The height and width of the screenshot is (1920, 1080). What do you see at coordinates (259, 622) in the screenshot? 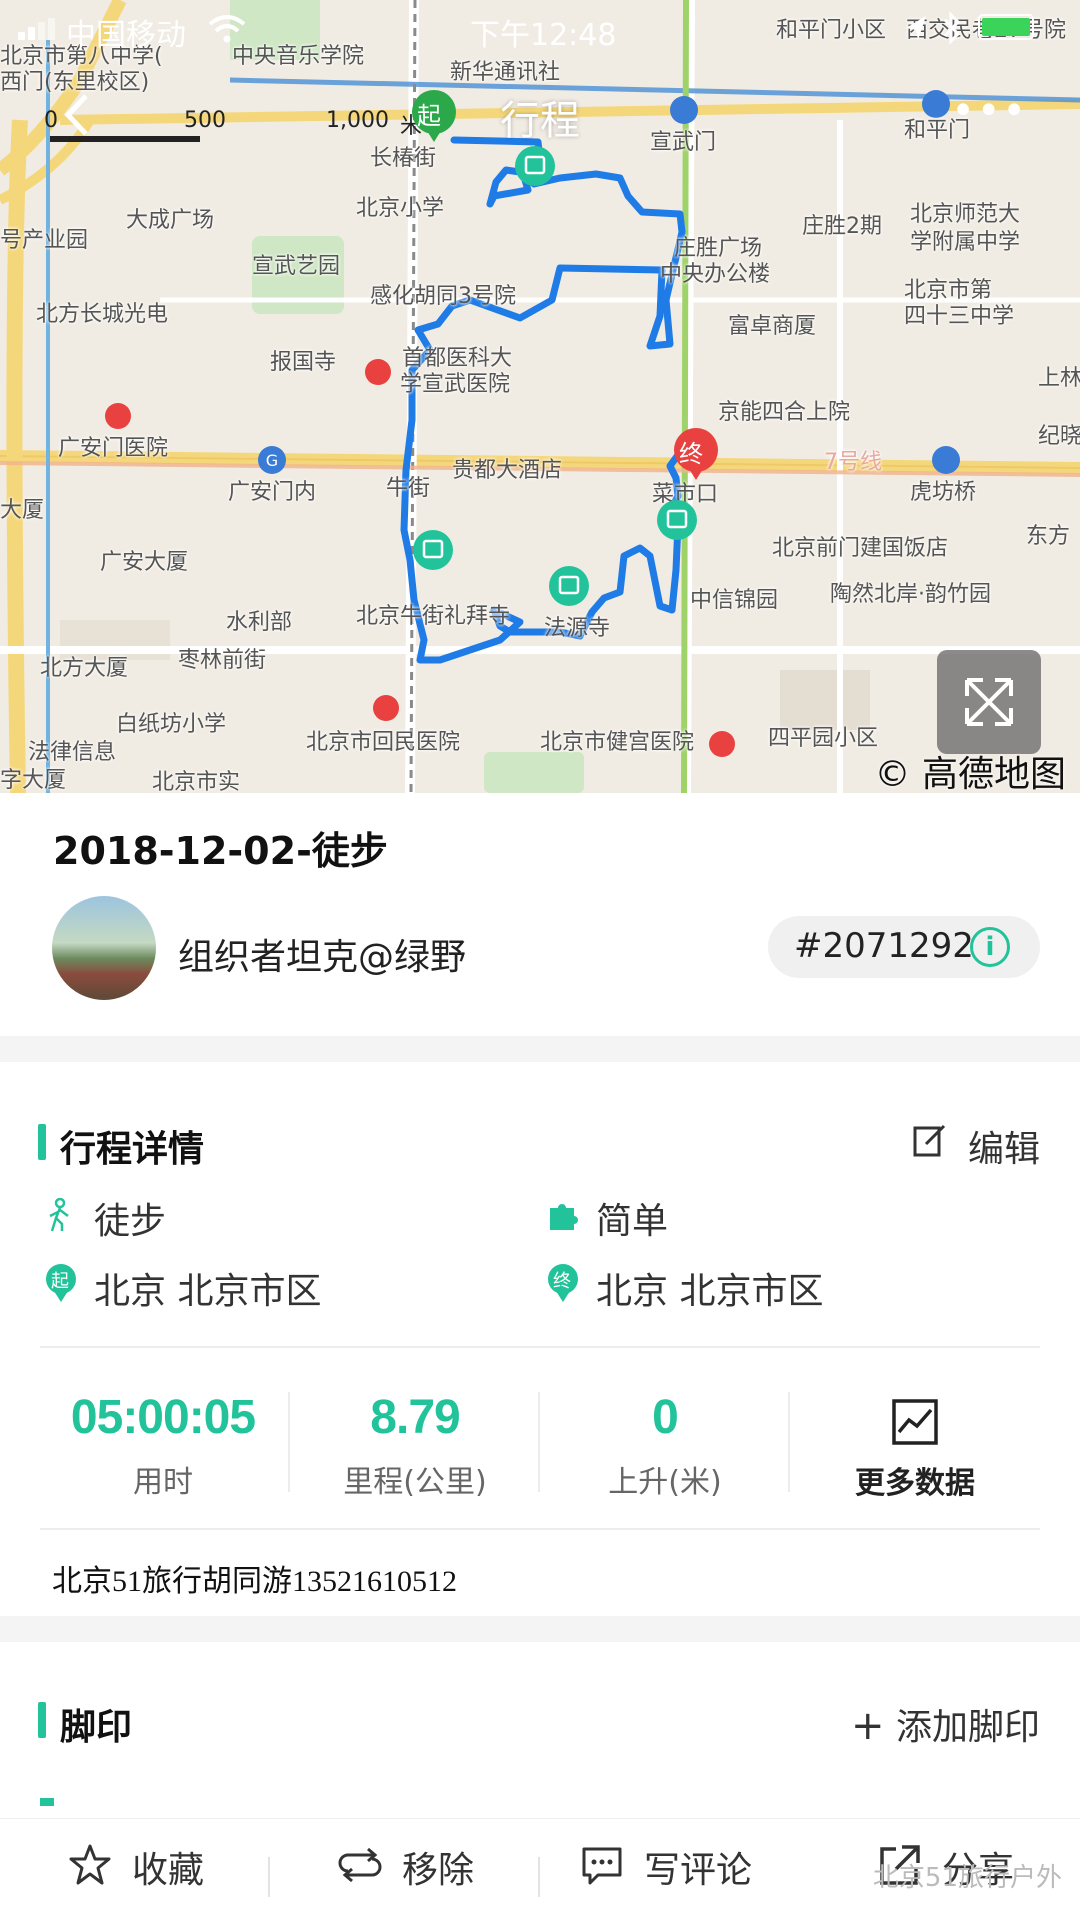
I see `map-poi-label: 水利部` at bounding box center [259, 622].